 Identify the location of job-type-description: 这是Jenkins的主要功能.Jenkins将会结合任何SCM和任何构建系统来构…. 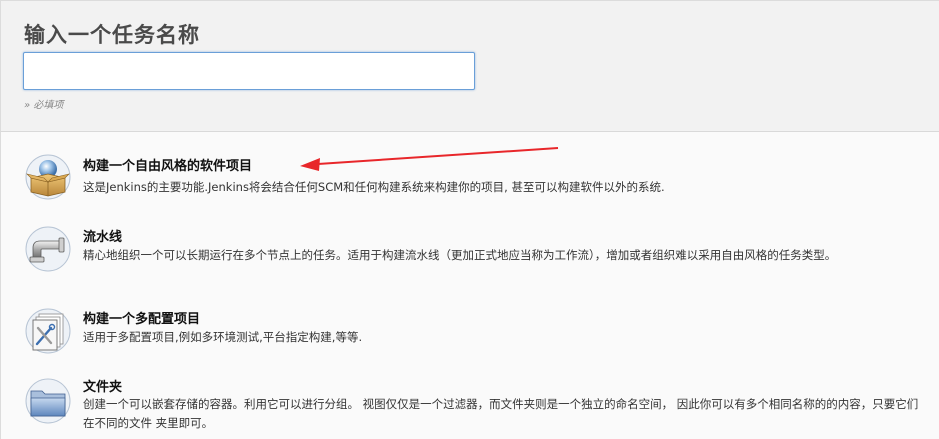
(374, 187).